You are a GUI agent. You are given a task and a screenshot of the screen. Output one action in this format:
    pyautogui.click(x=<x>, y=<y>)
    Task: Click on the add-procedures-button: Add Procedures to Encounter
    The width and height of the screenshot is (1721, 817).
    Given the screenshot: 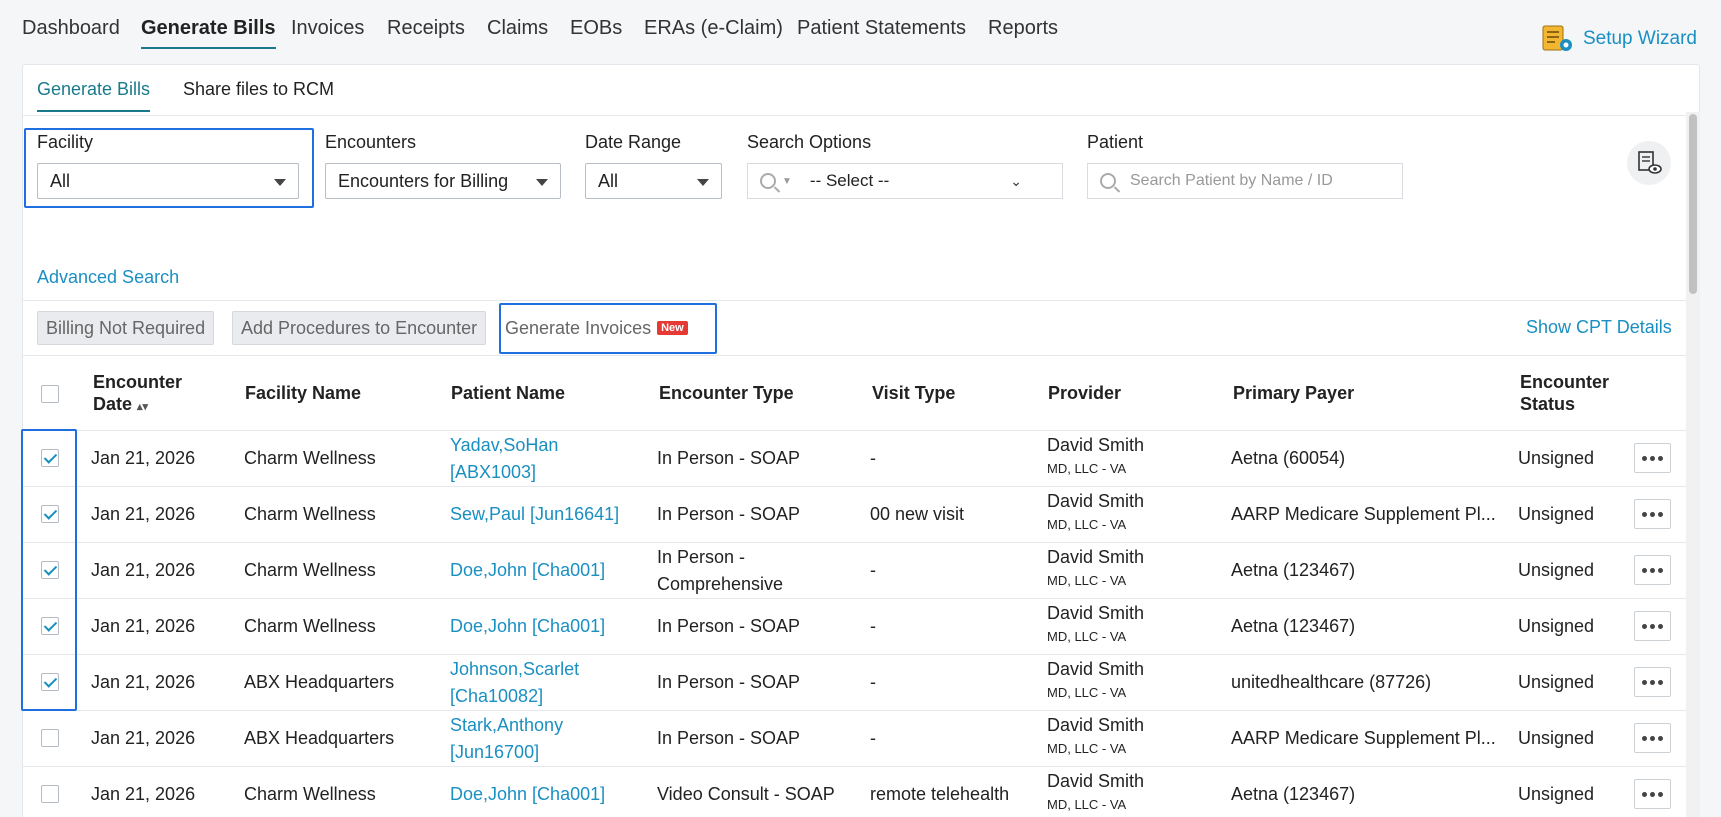 What is the action you would take?
    pyautogui.click(x=359, y=328)
    